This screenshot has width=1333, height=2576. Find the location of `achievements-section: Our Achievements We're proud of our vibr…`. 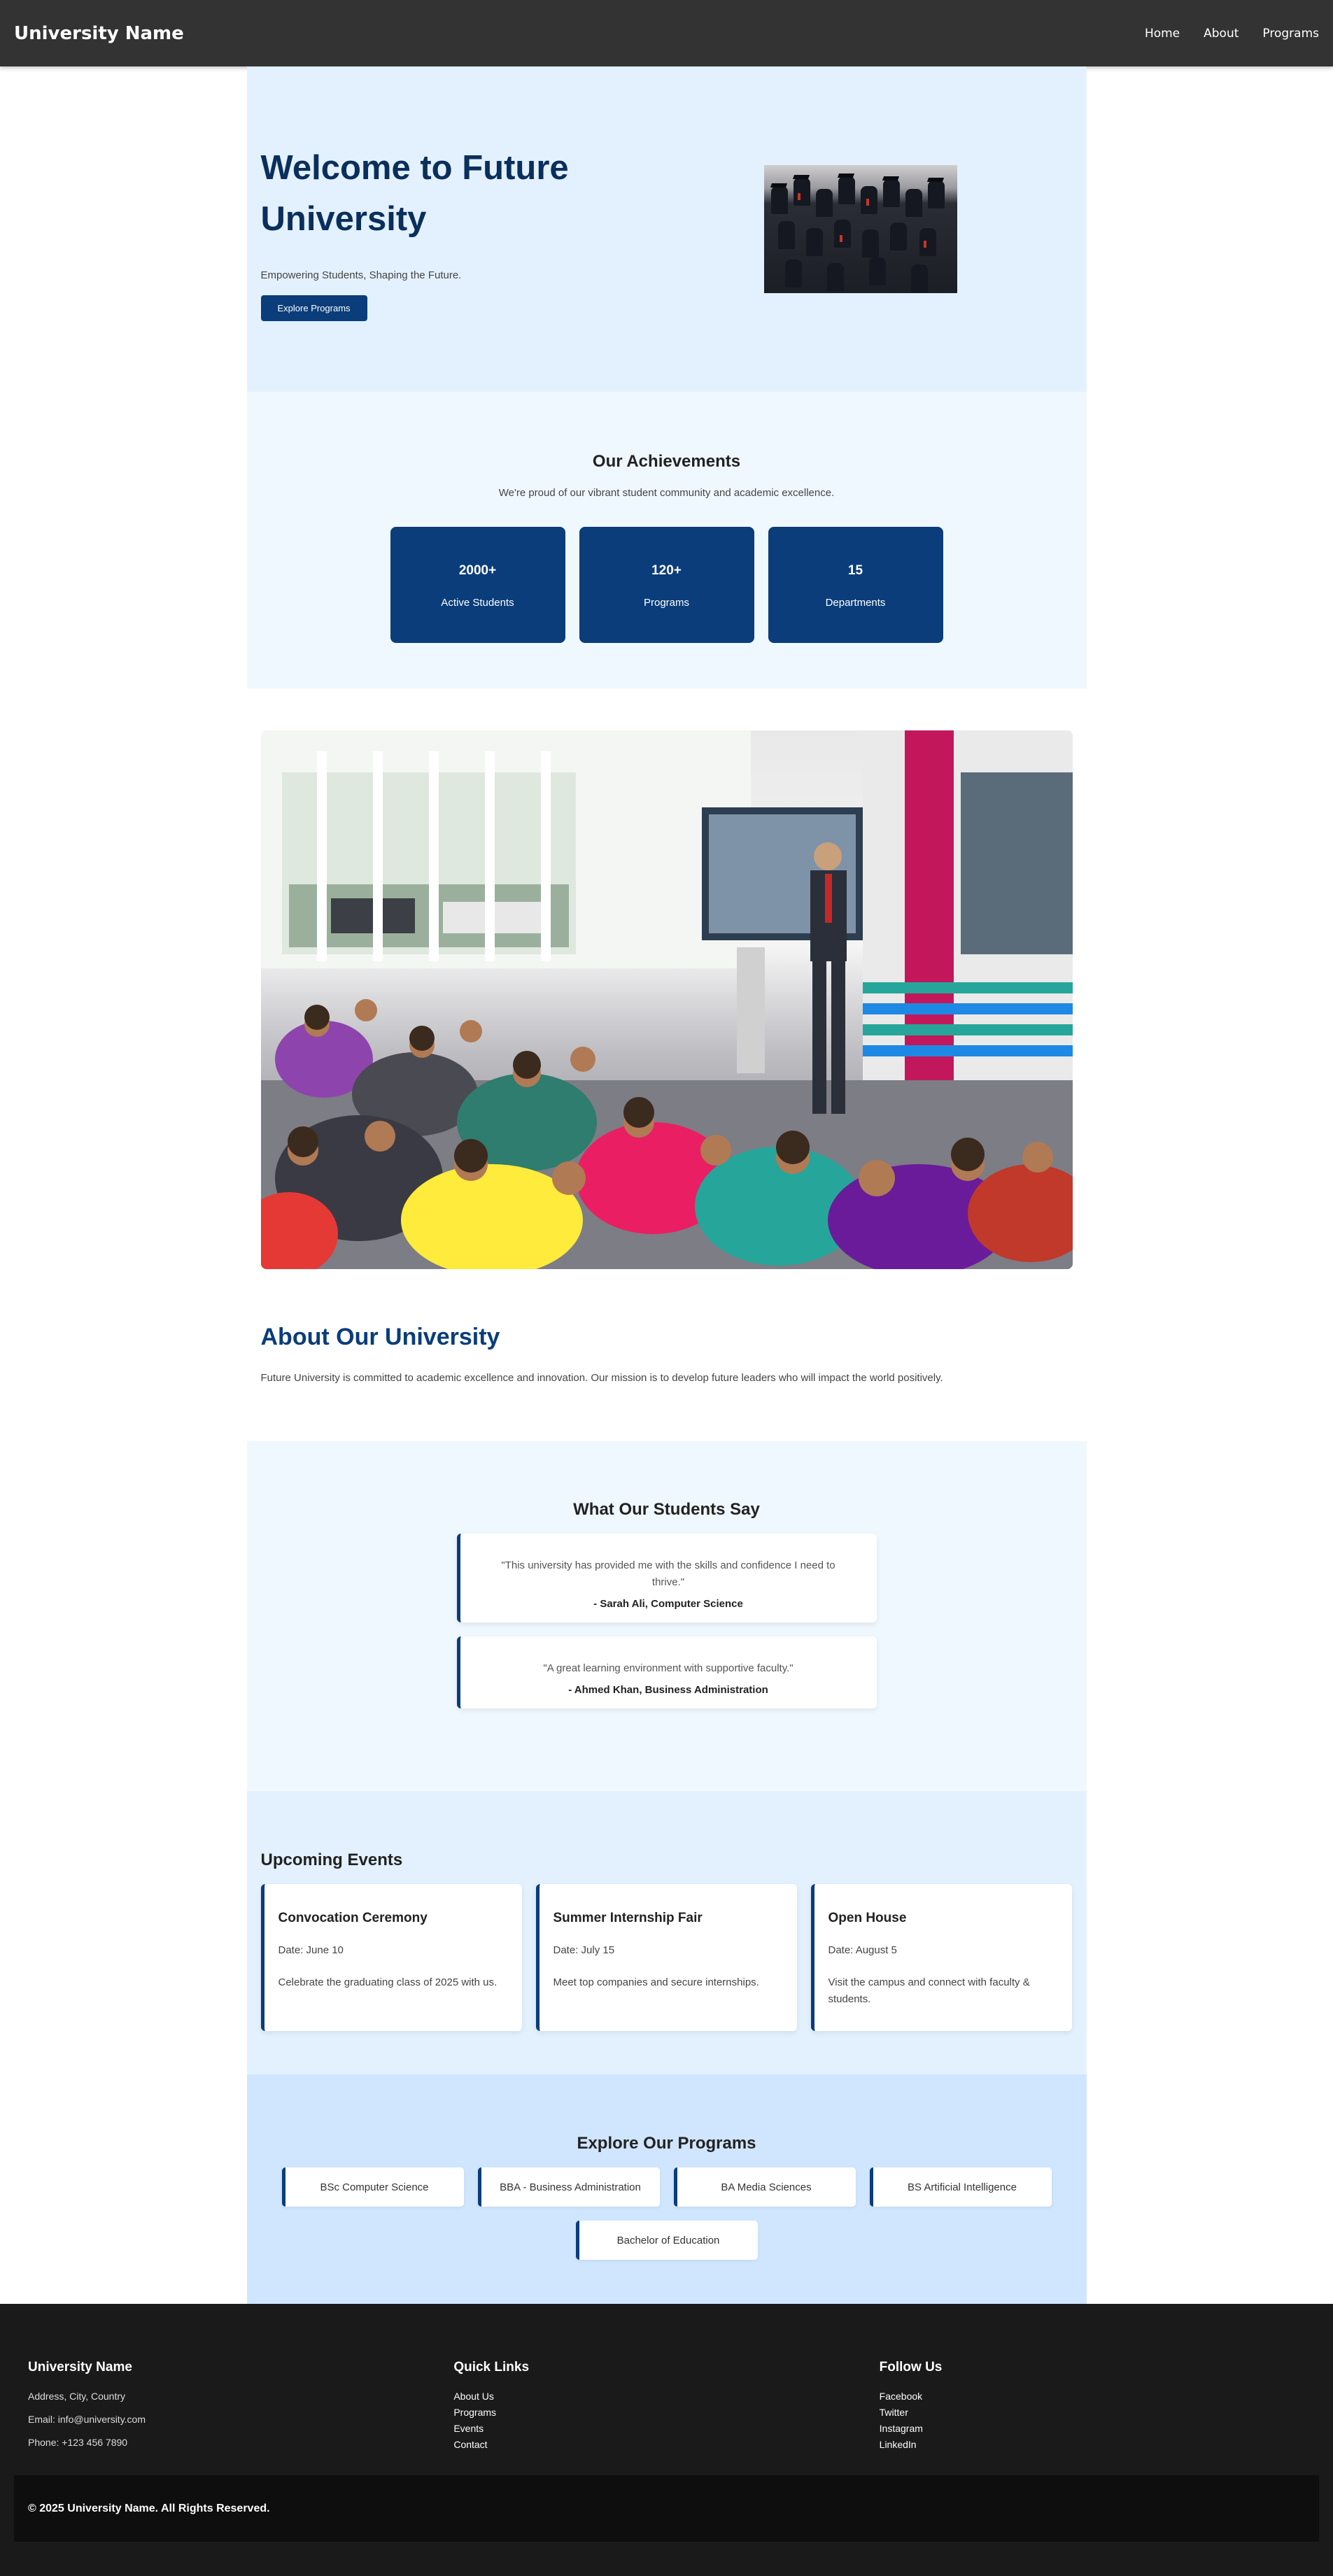

achievements-section: Our Achievements We're proud of our vibr… is located at coordinates (666, 540).